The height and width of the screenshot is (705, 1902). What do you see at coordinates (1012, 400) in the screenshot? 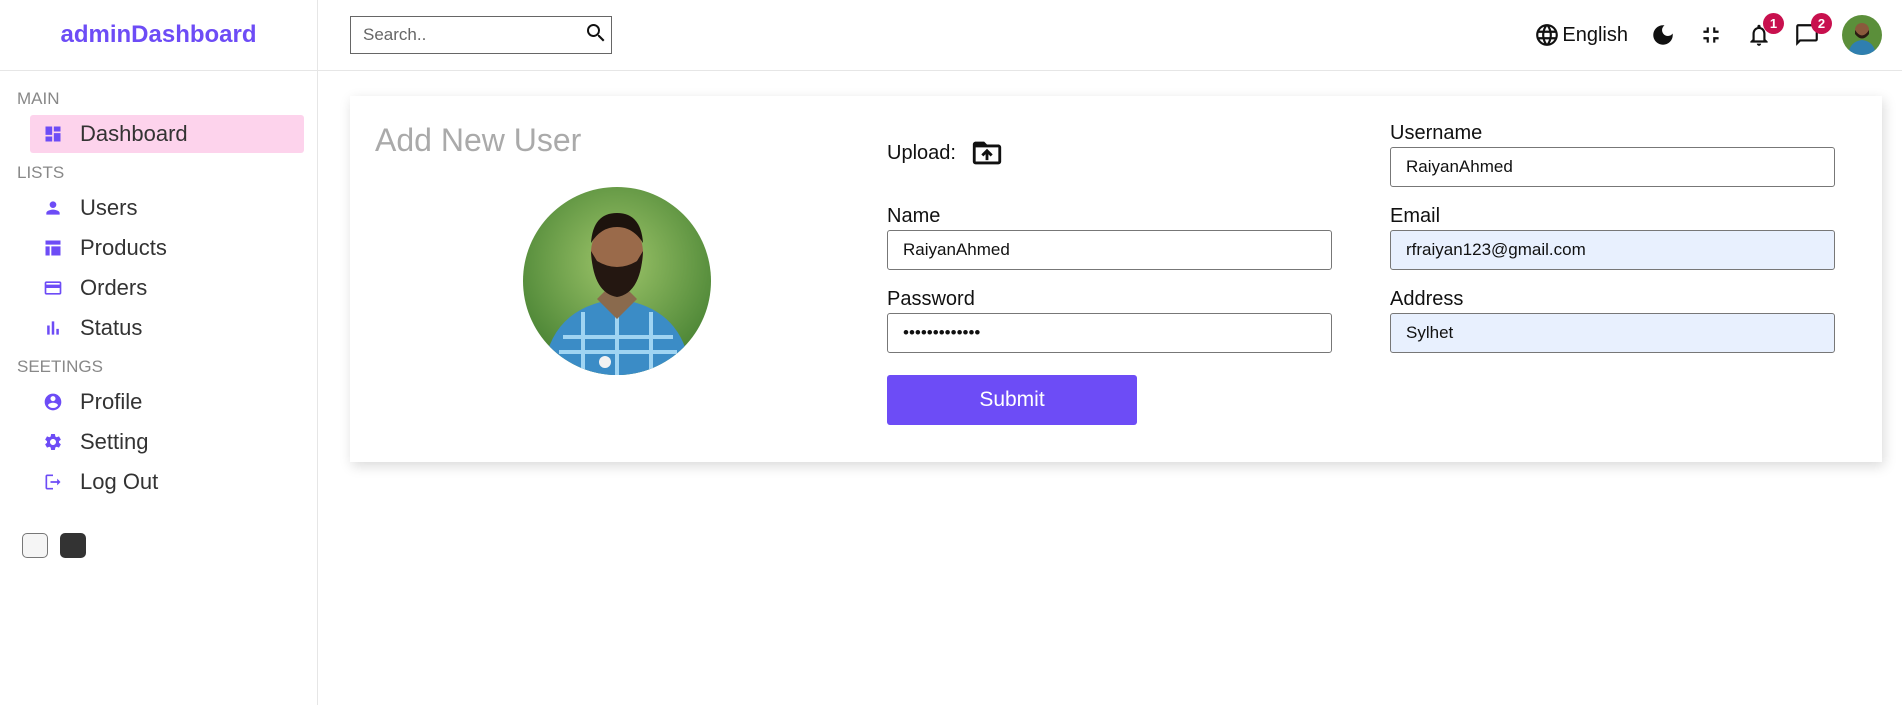
I see `submit-button: Submit` at bounding box center [1012, 400].